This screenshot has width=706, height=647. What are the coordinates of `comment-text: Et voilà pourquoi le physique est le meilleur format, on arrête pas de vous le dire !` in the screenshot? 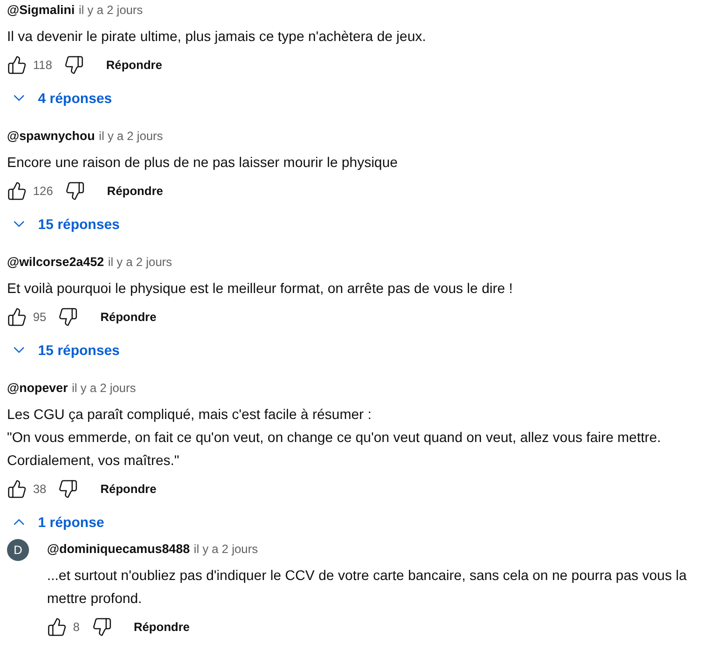 It's located at (260, 288).